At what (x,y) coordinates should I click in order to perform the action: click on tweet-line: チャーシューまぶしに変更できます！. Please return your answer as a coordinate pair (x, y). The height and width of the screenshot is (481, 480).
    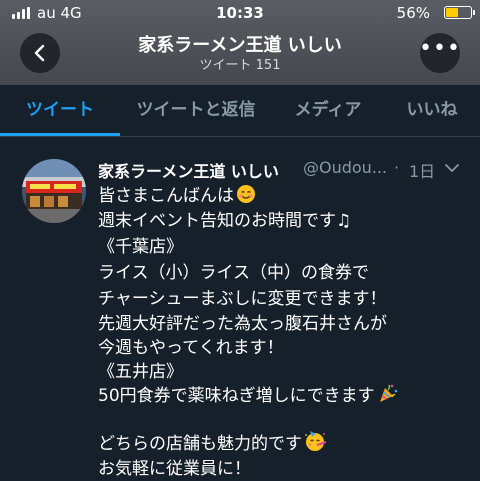
    Looking at the image, I should click on (242, 299).